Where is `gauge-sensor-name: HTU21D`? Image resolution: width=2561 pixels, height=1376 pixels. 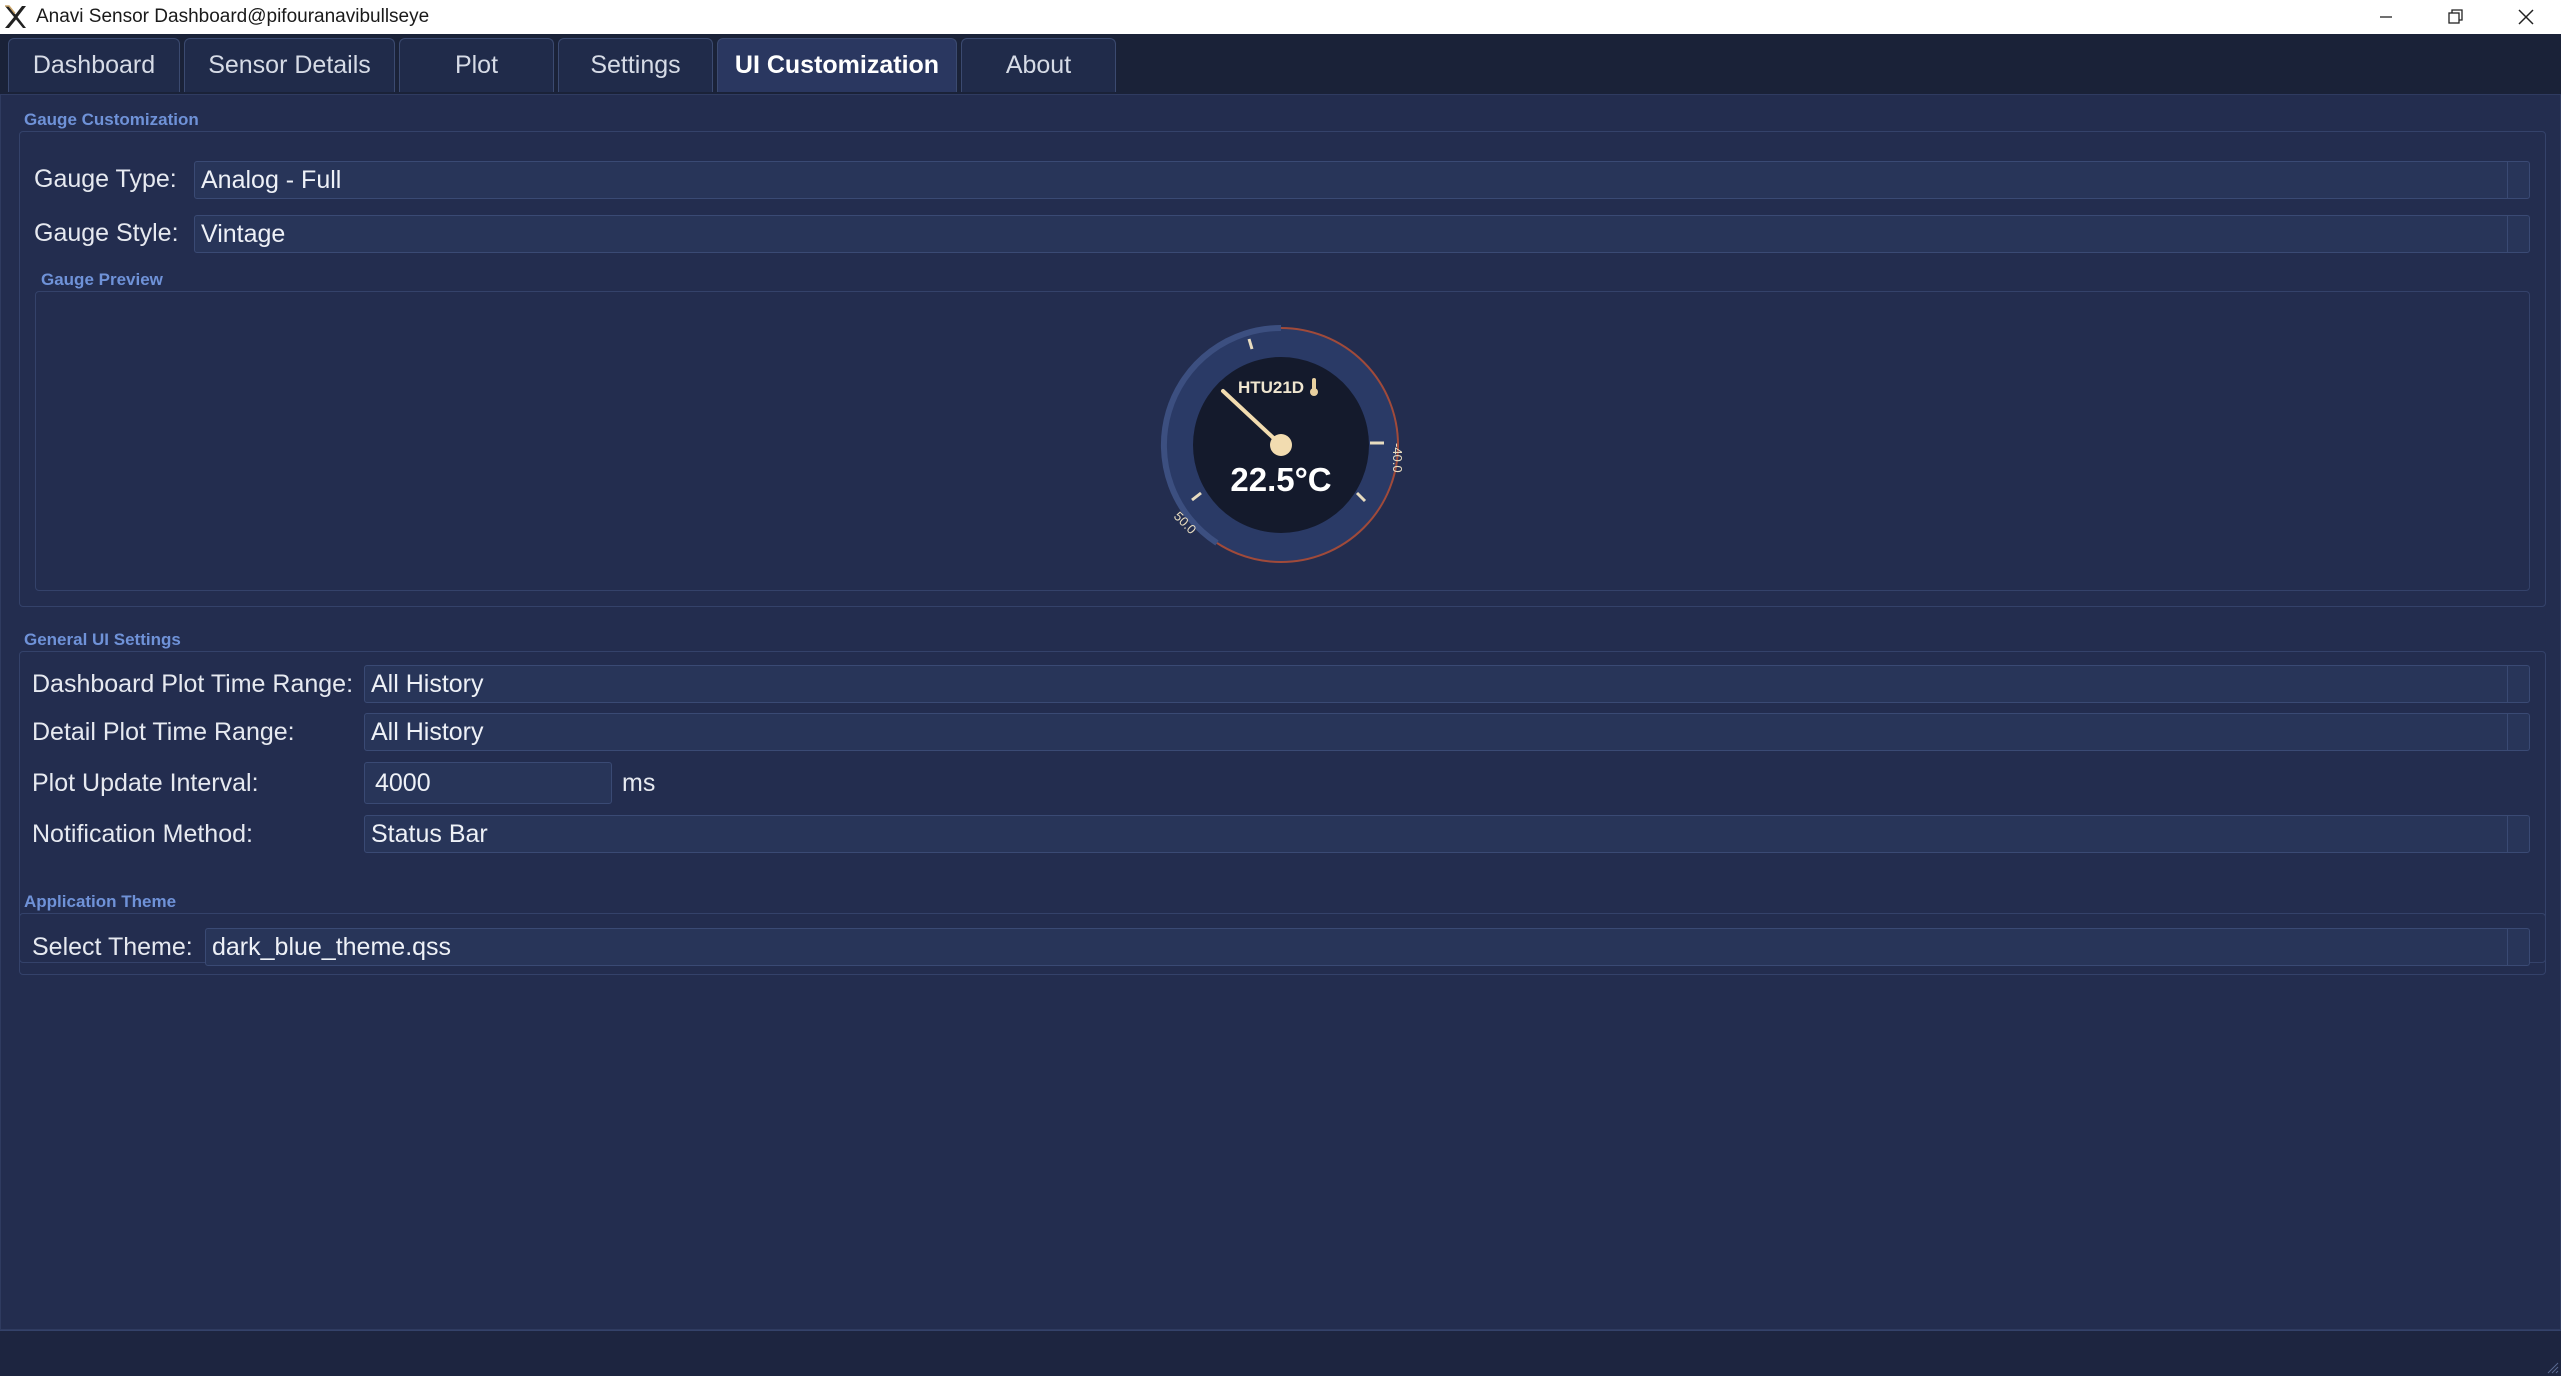
gauge-sensor-name: HTU21D is located at coordinates (1271, 387).